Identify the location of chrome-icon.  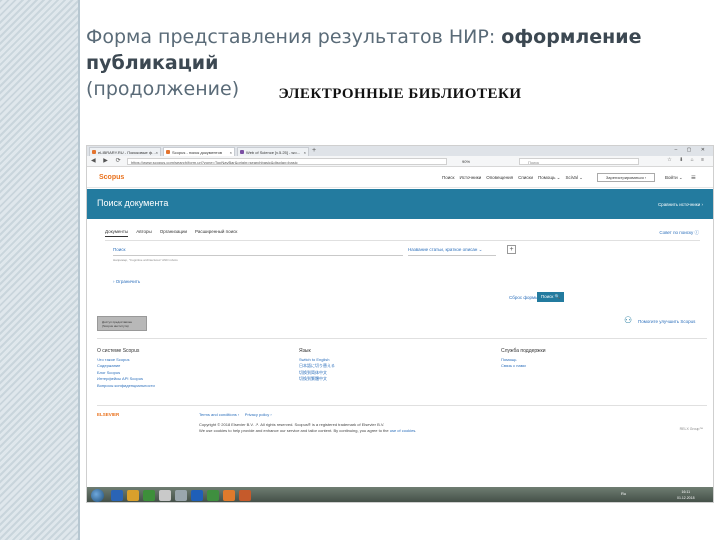
(149, 495).